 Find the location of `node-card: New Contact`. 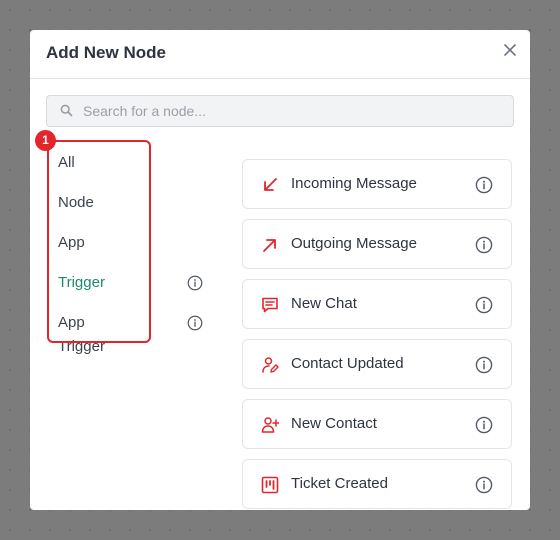

node-card: New Contact is located at coordinates (377, 424).